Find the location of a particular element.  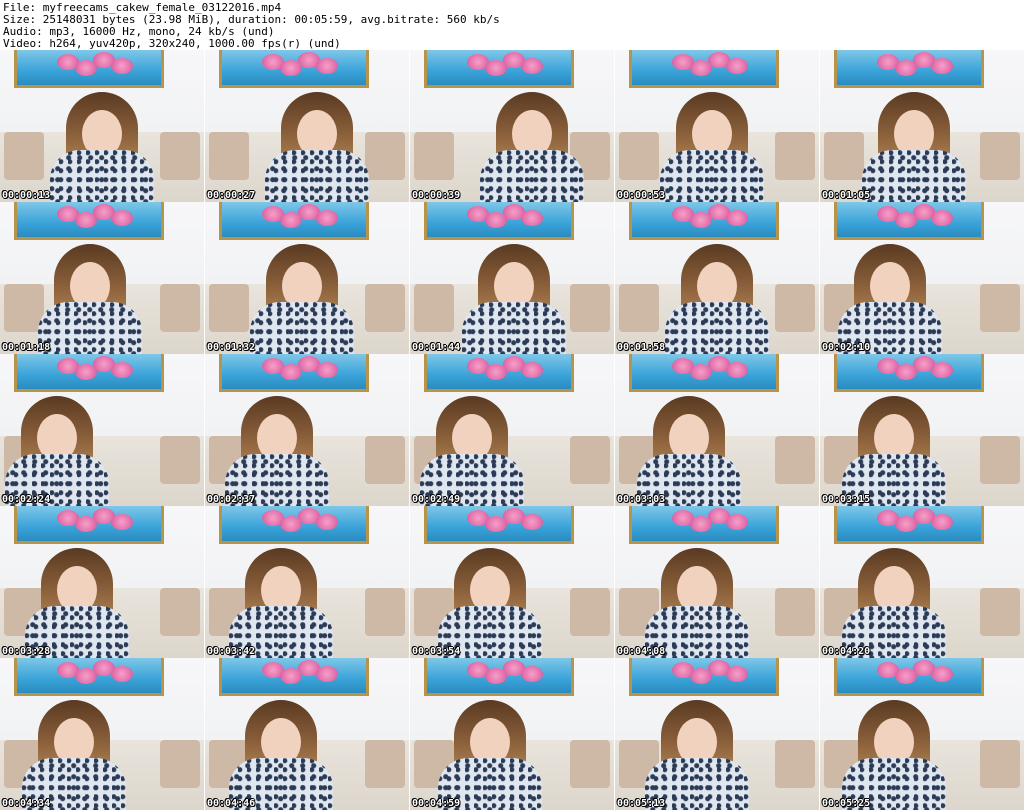

timestamp-label: 00:05:25 is located at coordinates (846, 803).